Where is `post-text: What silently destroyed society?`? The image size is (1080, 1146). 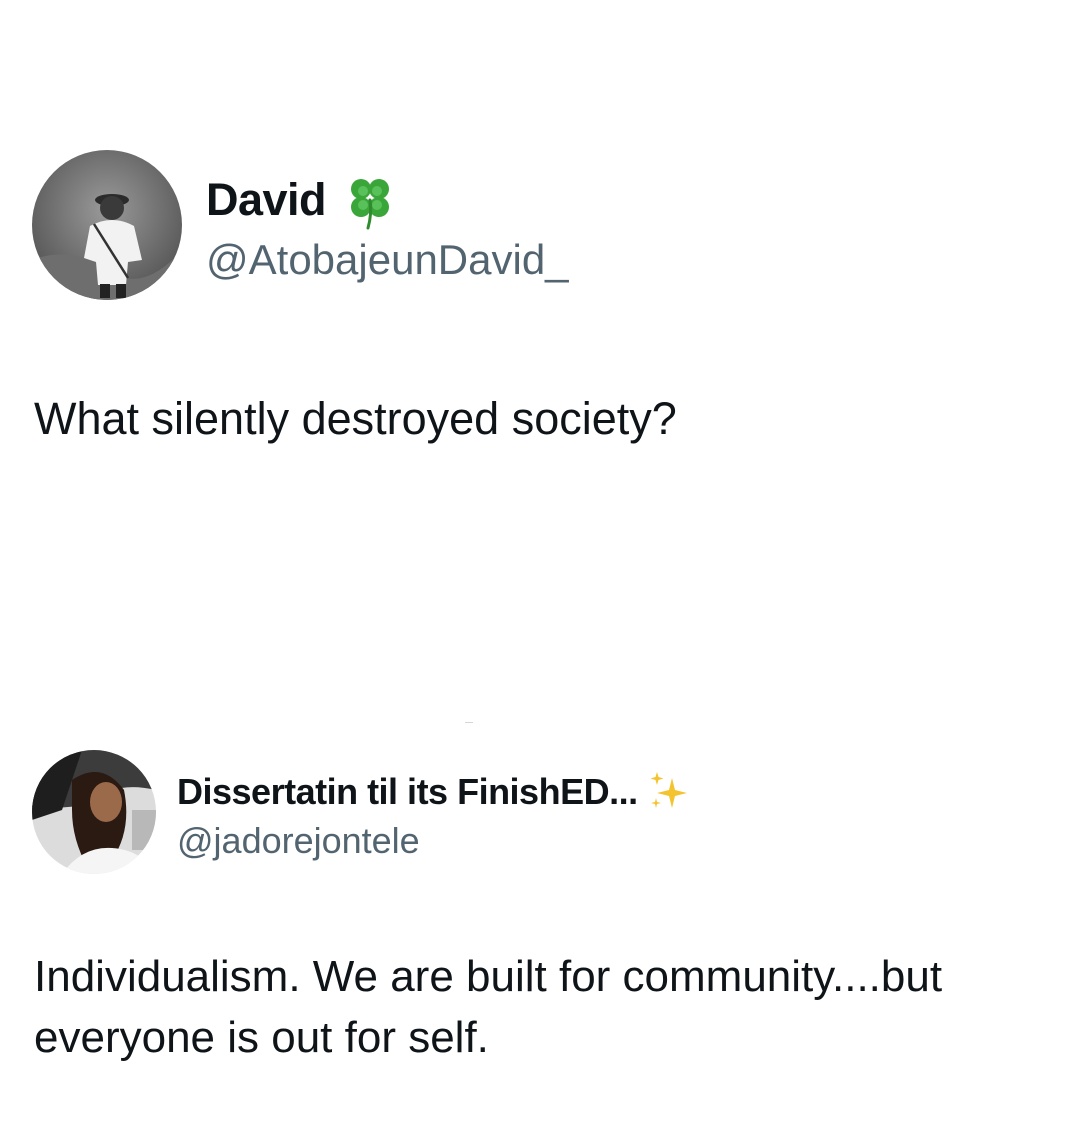 post-text: What silently destroyed society? is located at coordinates (355, 418).